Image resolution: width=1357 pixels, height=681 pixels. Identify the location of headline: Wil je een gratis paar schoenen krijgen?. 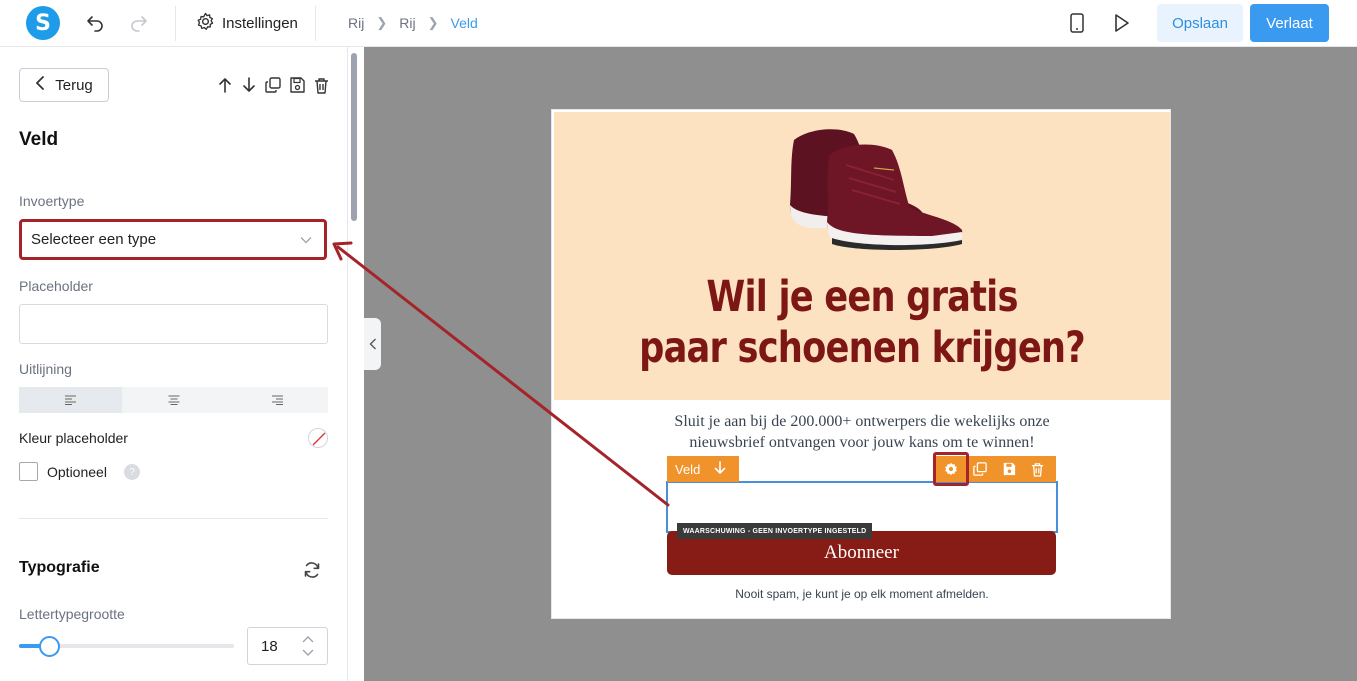
(861, 323).